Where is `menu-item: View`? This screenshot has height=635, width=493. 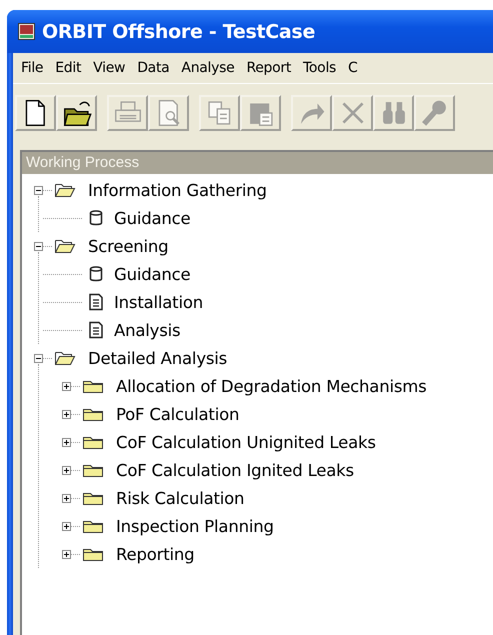 menu-item: View is located at coordinates (109, 68).